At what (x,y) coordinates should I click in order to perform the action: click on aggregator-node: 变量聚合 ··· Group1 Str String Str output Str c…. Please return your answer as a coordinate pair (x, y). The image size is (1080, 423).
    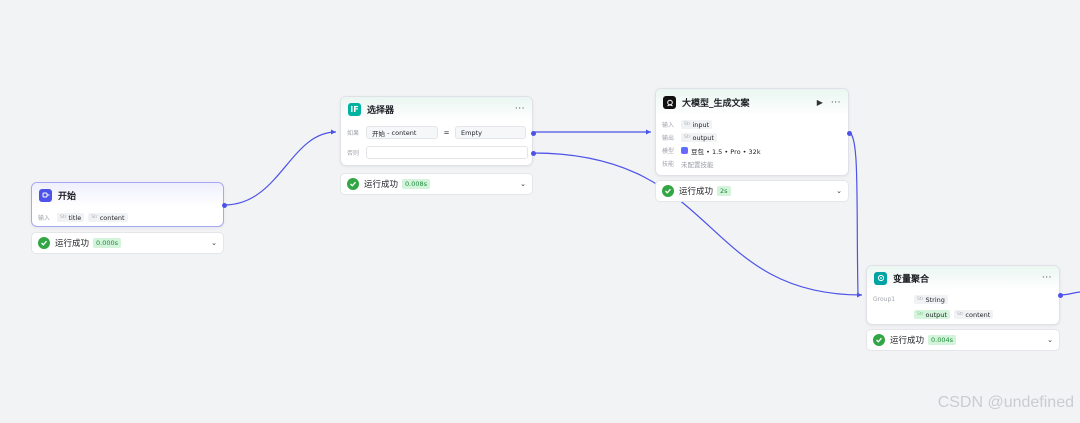
    Looking at the image, I should click on (964, 295).